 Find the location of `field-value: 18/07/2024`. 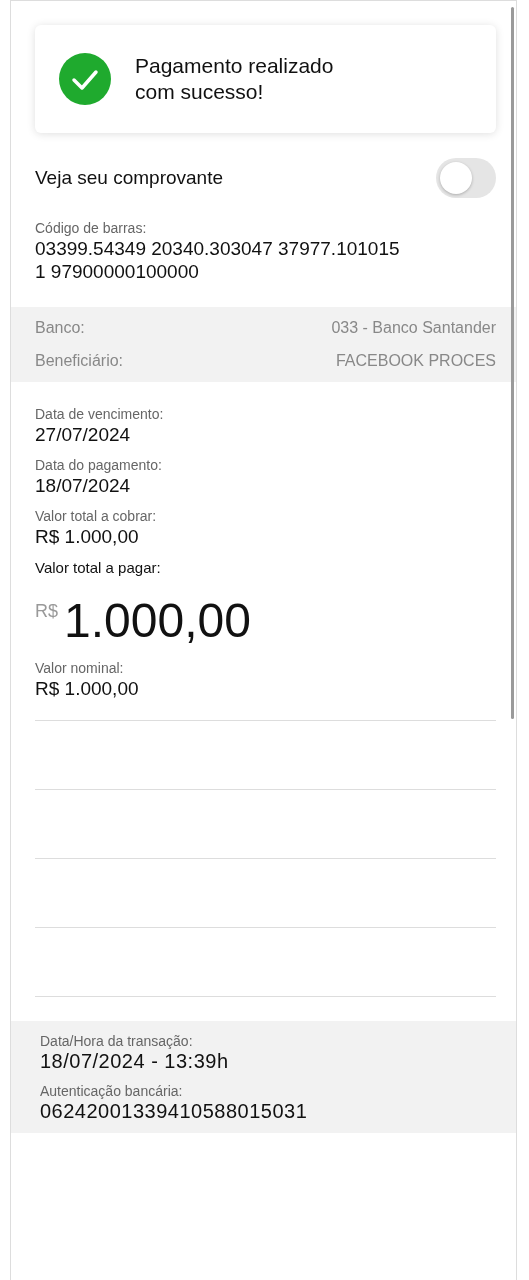

field-value: 18/07/2024 is located at coordinates (83, 485).